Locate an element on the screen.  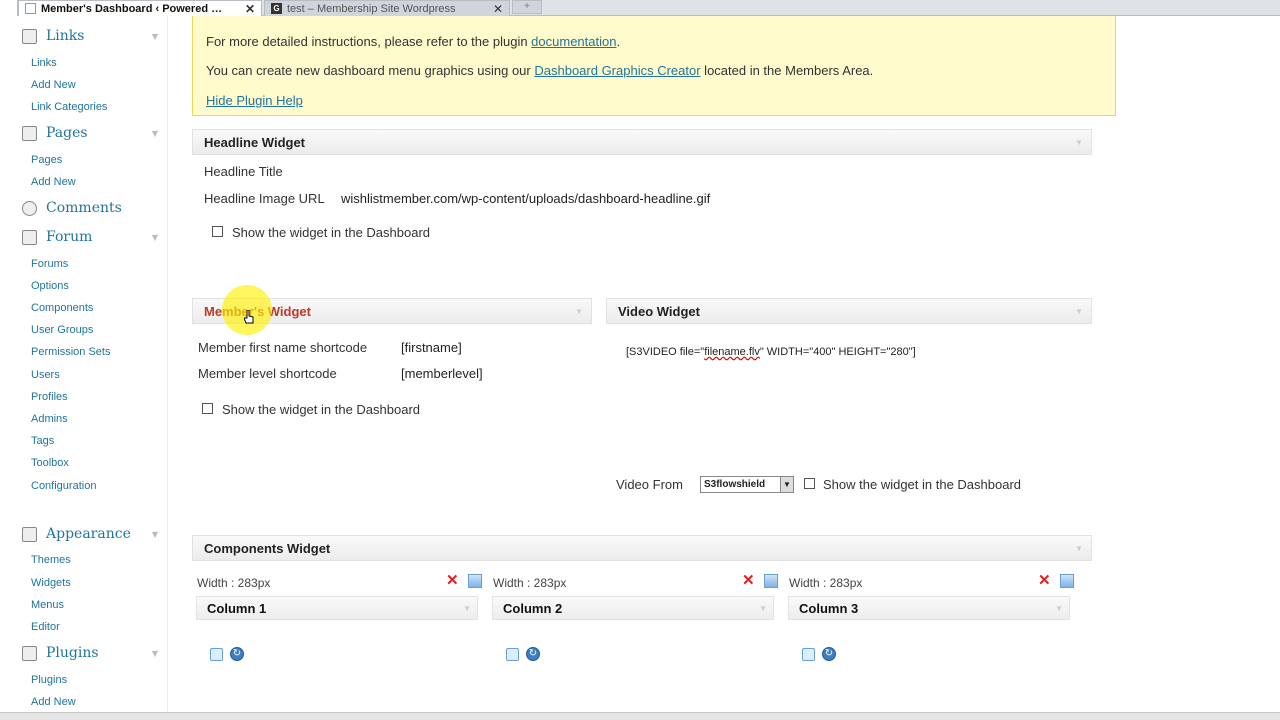
google-favicon-icon: G is located at coordinates (276, 8).